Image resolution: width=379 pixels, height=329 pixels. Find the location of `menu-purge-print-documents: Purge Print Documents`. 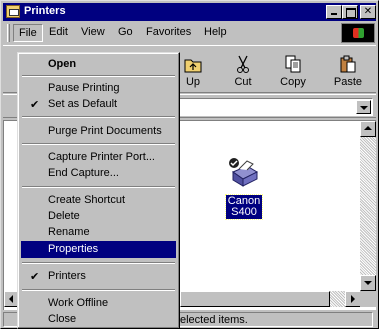

menu-purge-print-documents: Purge Print Documents is located at coordinates (98, 131).